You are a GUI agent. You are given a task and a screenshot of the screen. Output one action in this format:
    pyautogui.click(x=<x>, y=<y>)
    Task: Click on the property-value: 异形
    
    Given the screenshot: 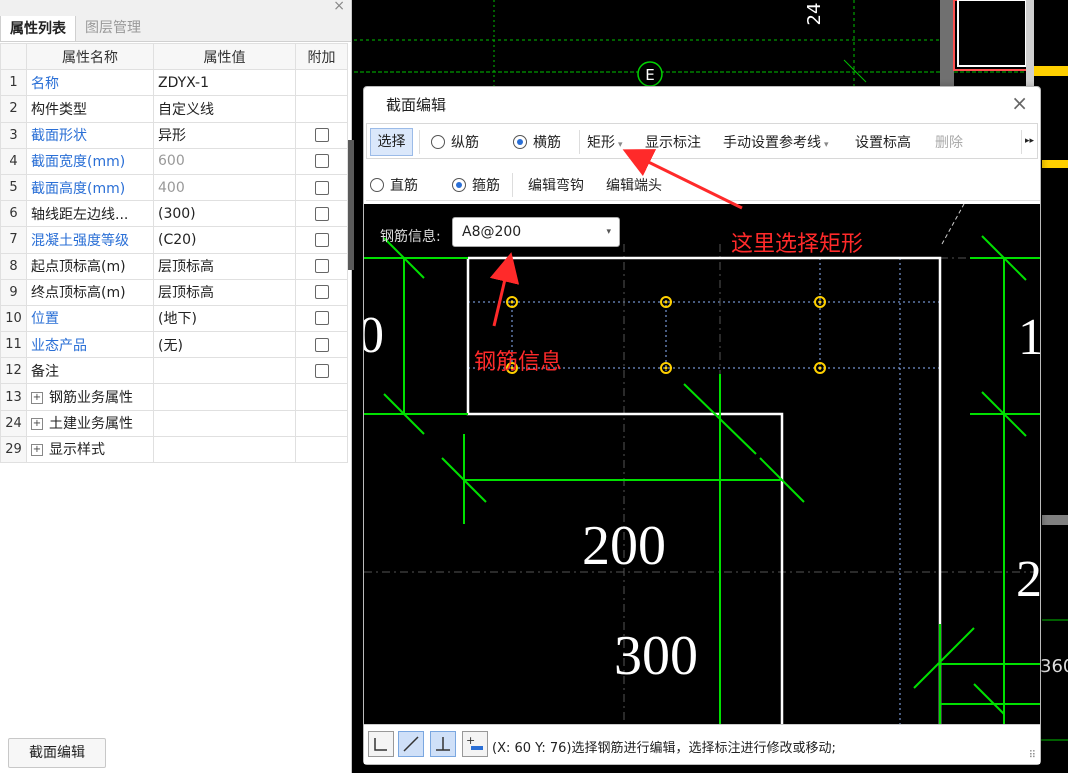 What is the action you would take?
    pyautogui.click(x=224, y=135)
    